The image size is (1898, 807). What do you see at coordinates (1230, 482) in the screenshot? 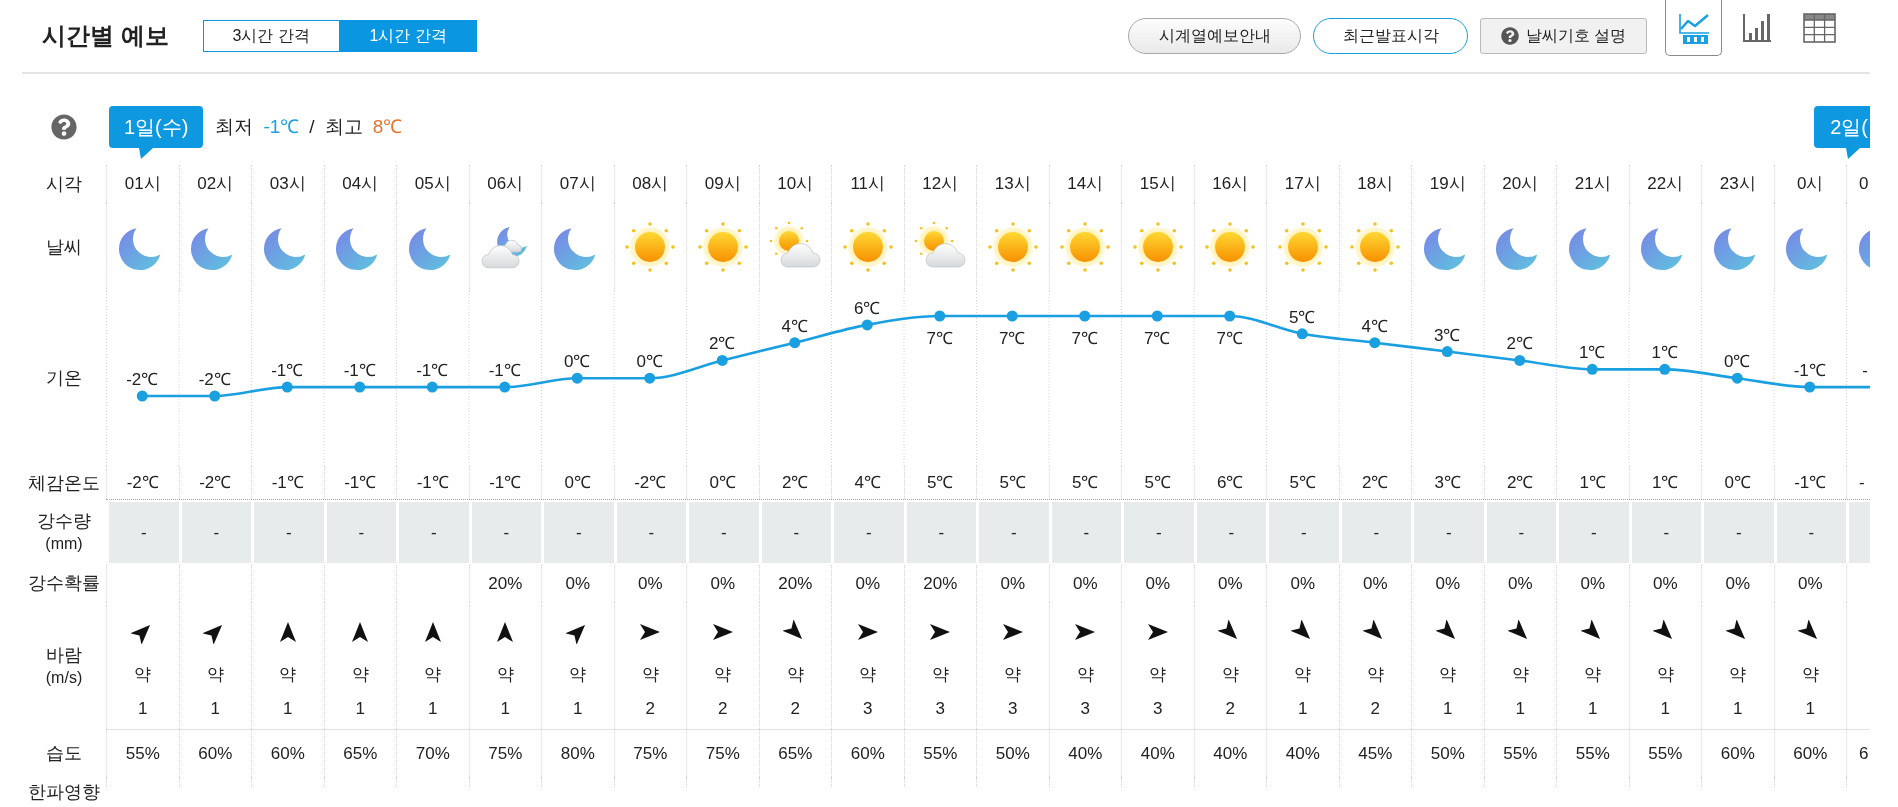
I see `feels-like-value: 6℃` at bounding box center [1230, 482].